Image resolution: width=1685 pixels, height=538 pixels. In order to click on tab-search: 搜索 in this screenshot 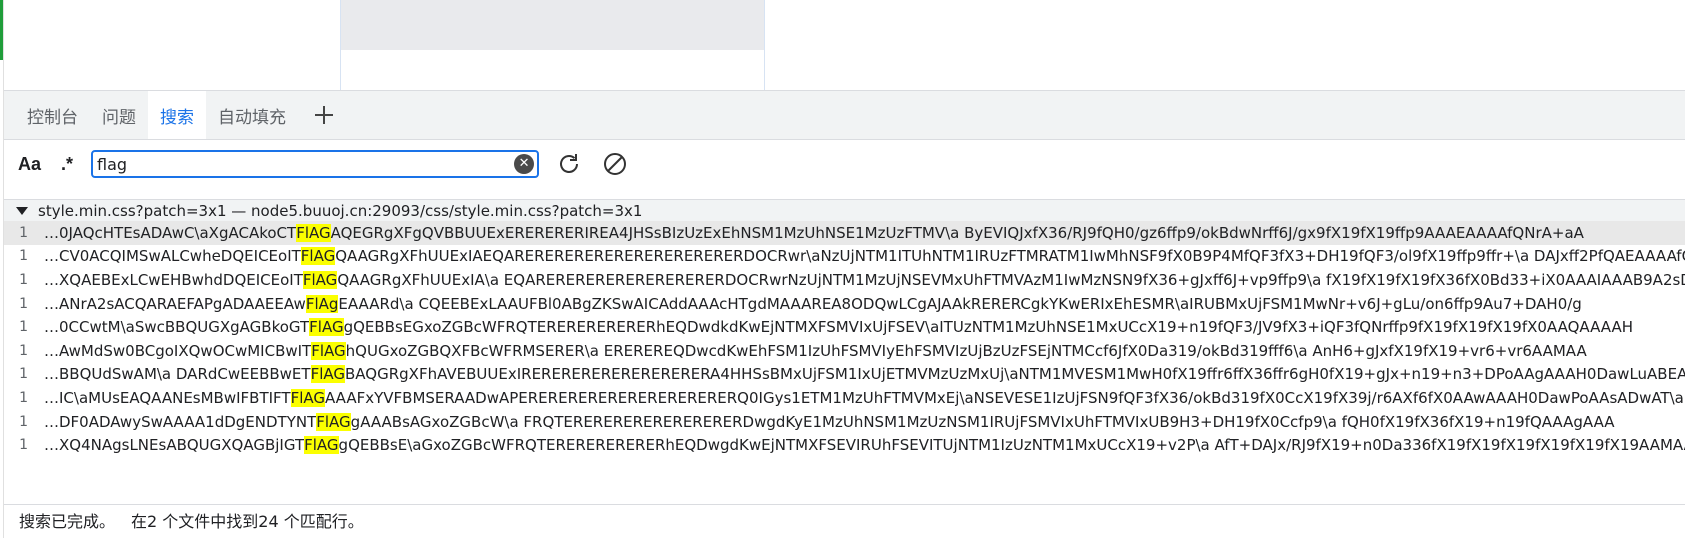, I will do `click(177, 115)`.